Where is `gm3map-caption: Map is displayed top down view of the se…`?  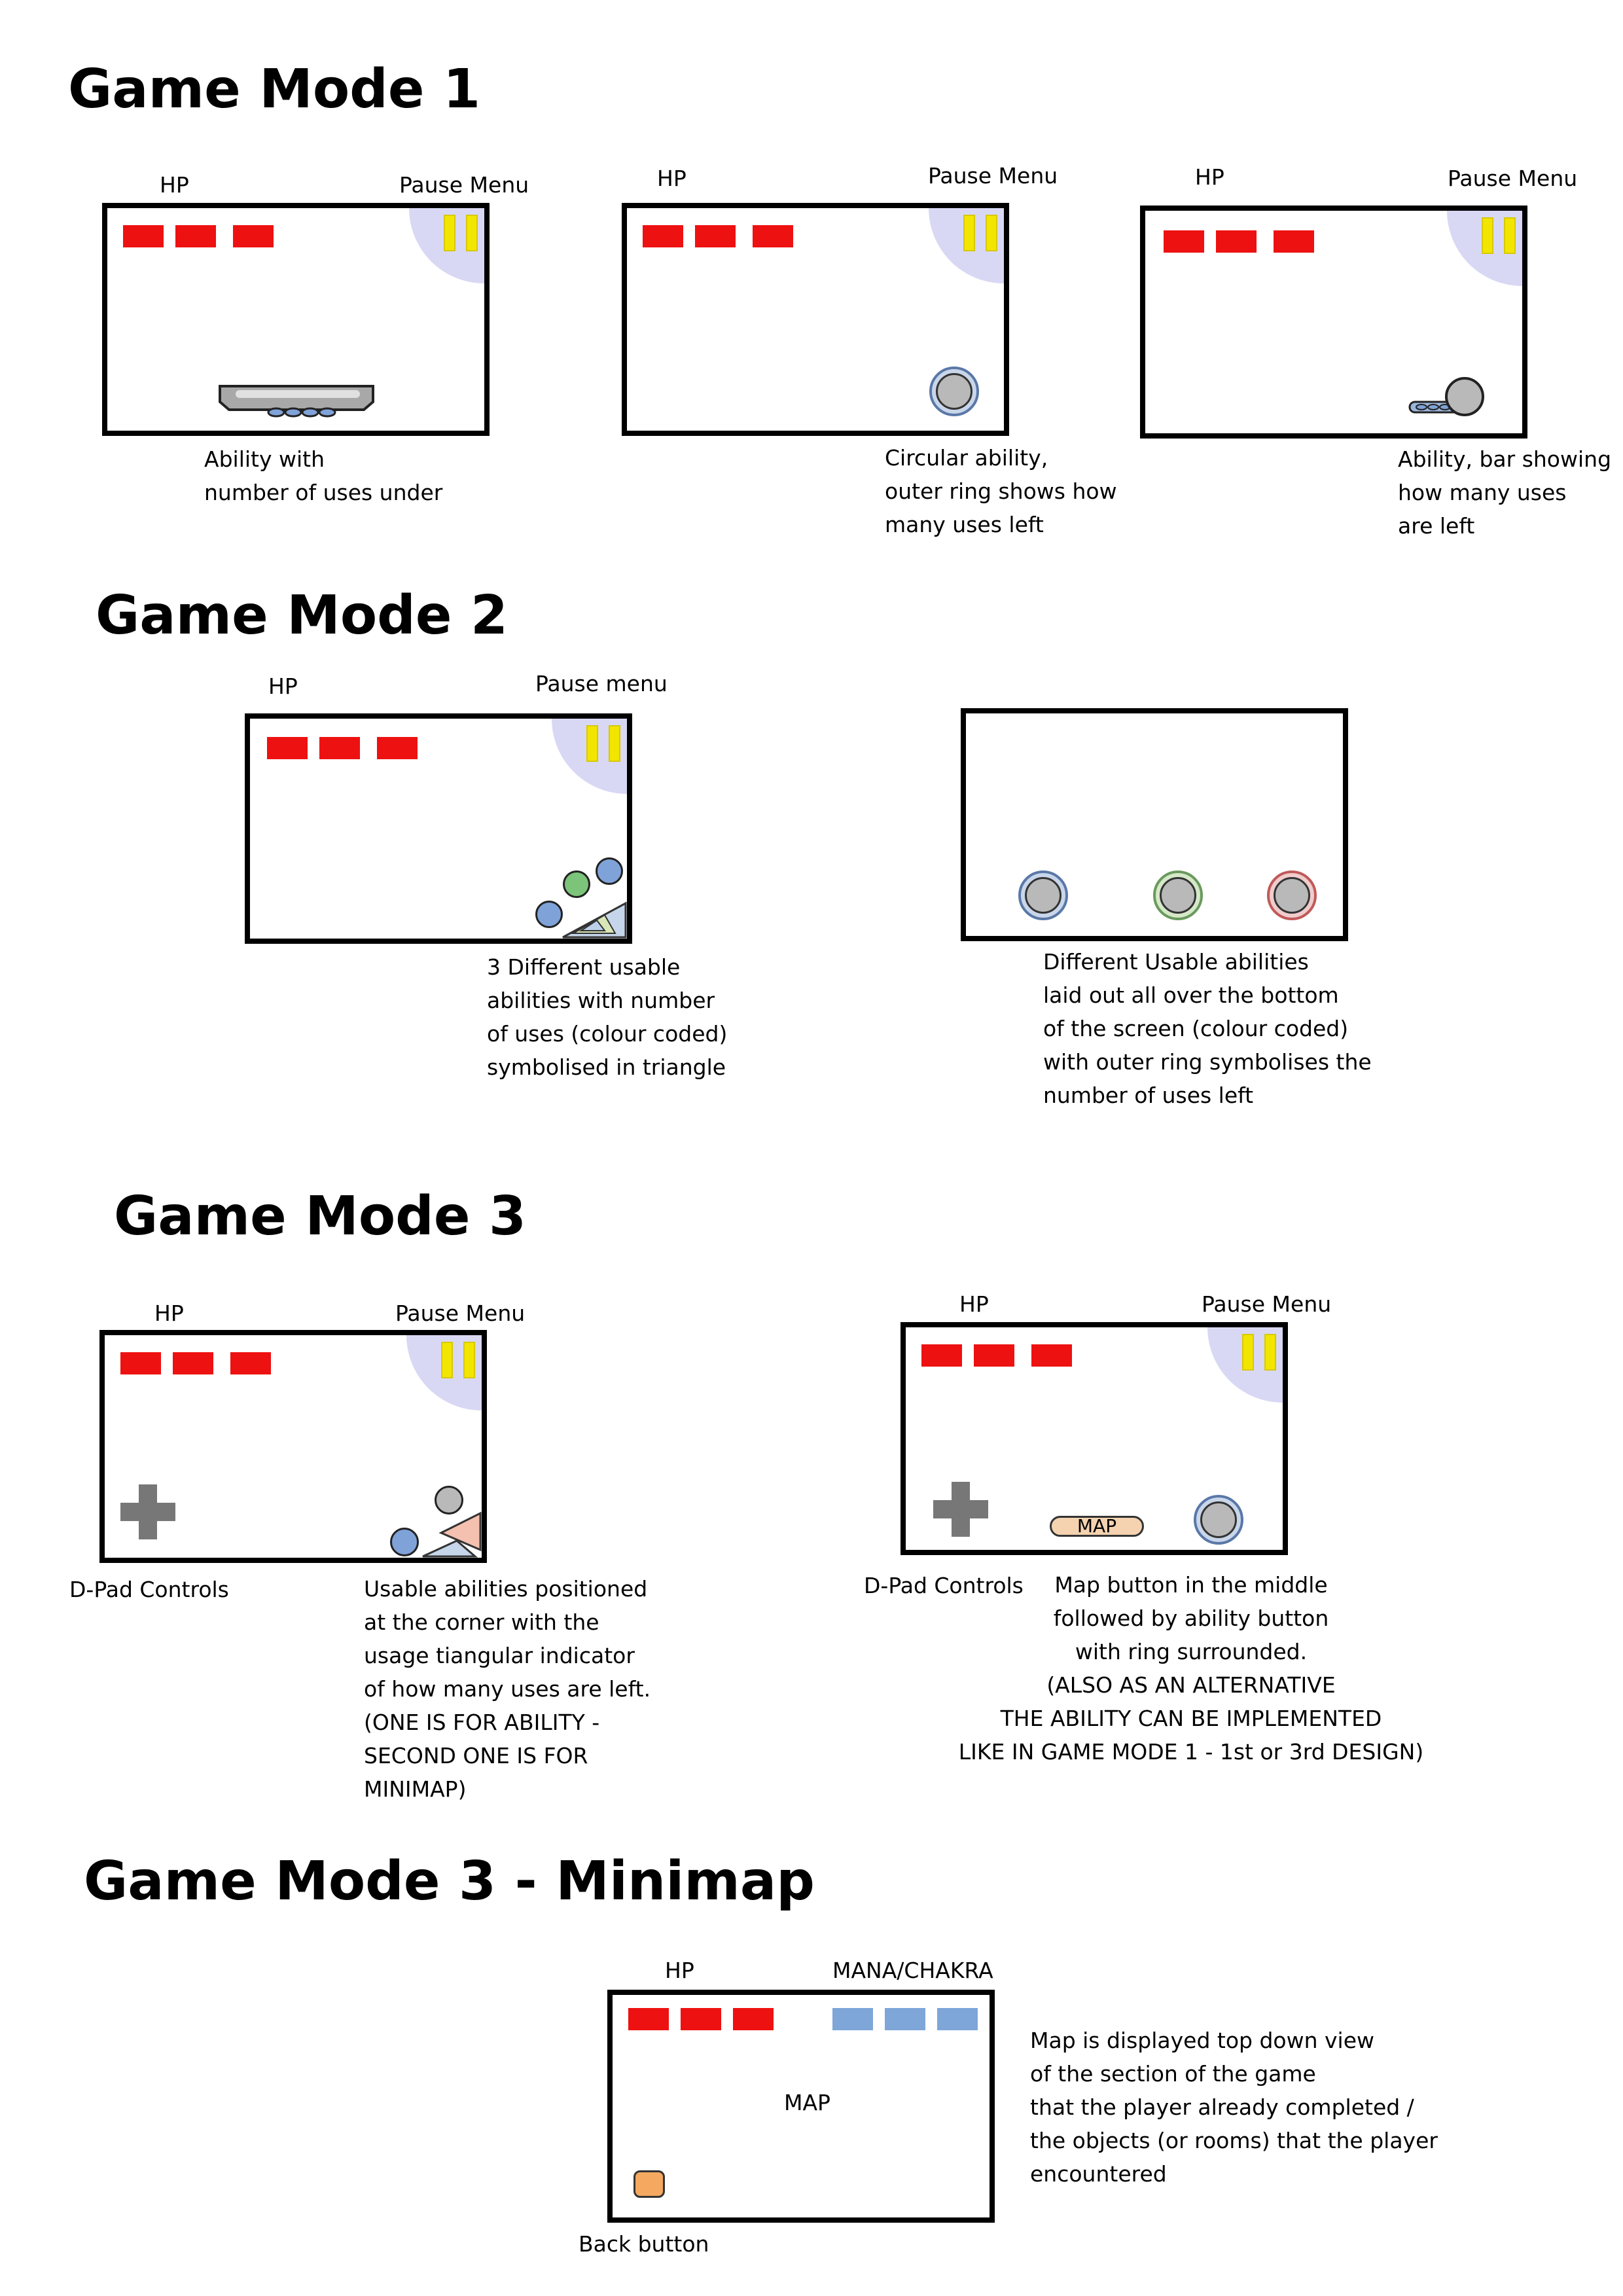 gm3map-caption: Map is displayed top down view of the se… is located at coordinates (1234, 2107).